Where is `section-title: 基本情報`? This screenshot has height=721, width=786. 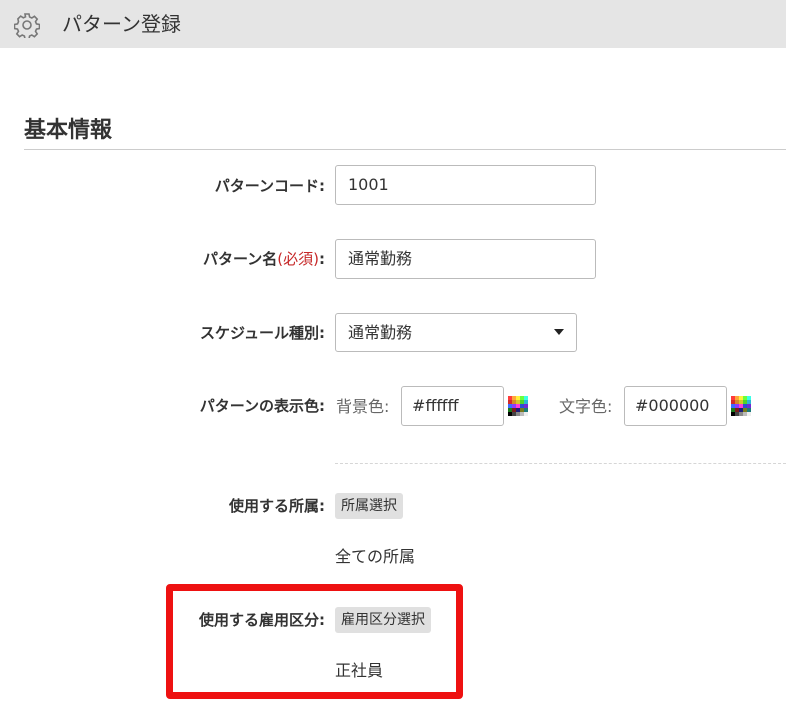 section-title: 基本情報 is located at coordinates (68, 130).